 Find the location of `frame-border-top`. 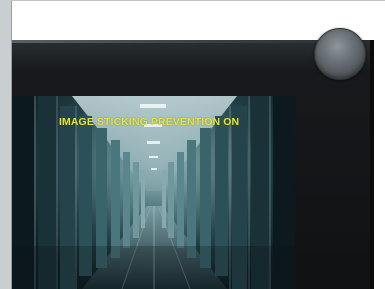

frame-border-top is located at coordinates (198, 0).